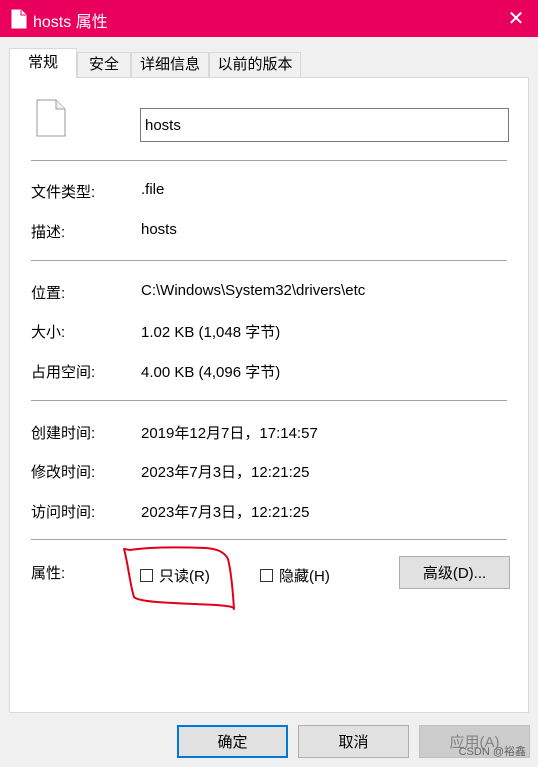 The image size is (538, 767). I want to click on accessed-value: 2023年7月3日，12:21:25, so click(225, 512).